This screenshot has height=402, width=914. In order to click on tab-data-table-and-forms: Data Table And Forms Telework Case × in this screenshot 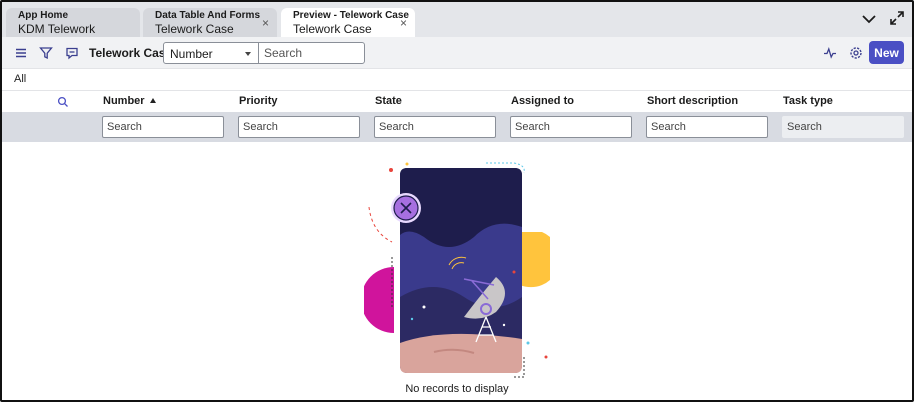, I will do `click(210, 22)`.